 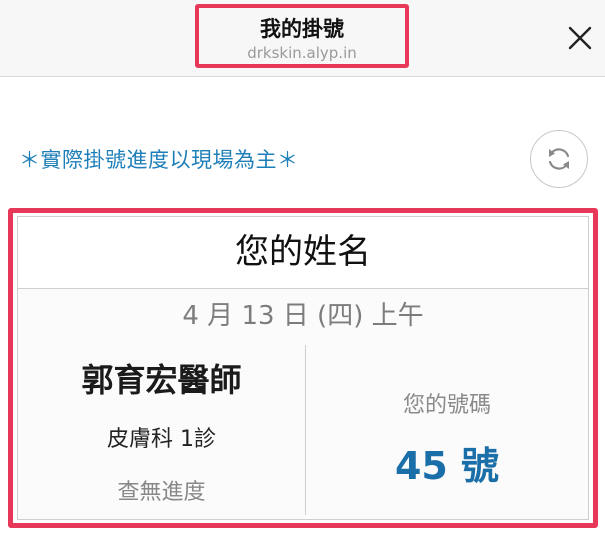 I want to click on patient-name: 您的姓名, so click(x=303, y=253).